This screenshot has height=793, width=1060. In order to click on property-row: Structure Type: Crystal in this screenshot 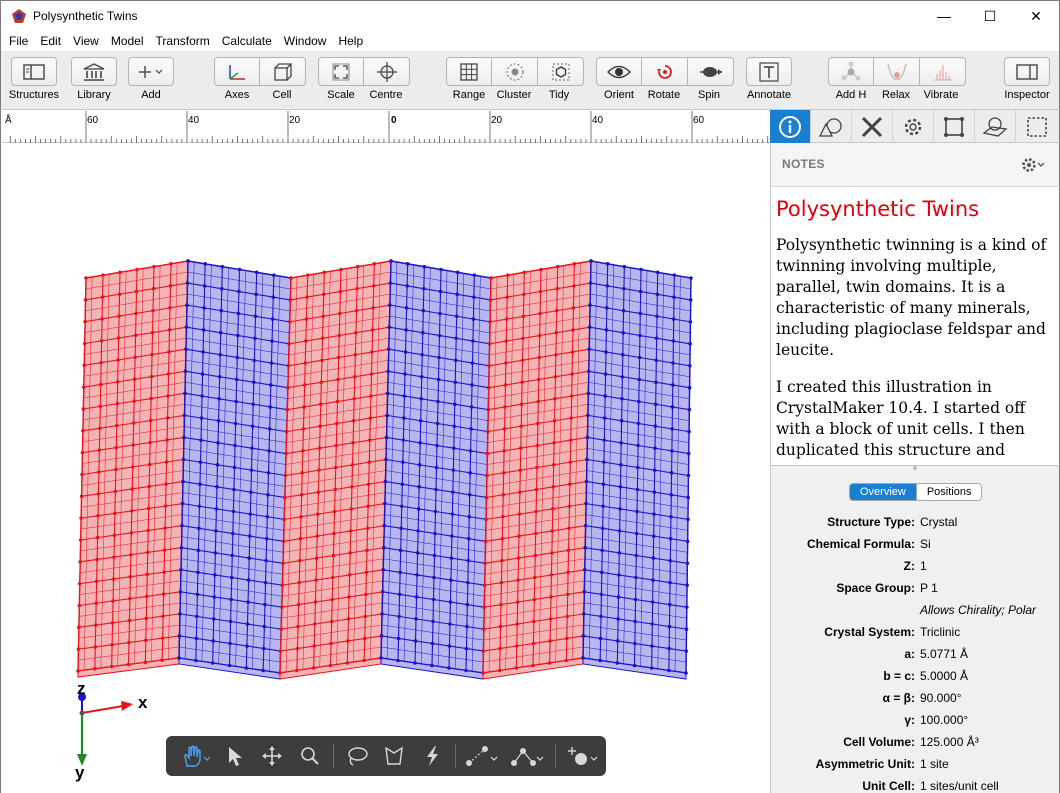, I will do `click(915, 525)`.